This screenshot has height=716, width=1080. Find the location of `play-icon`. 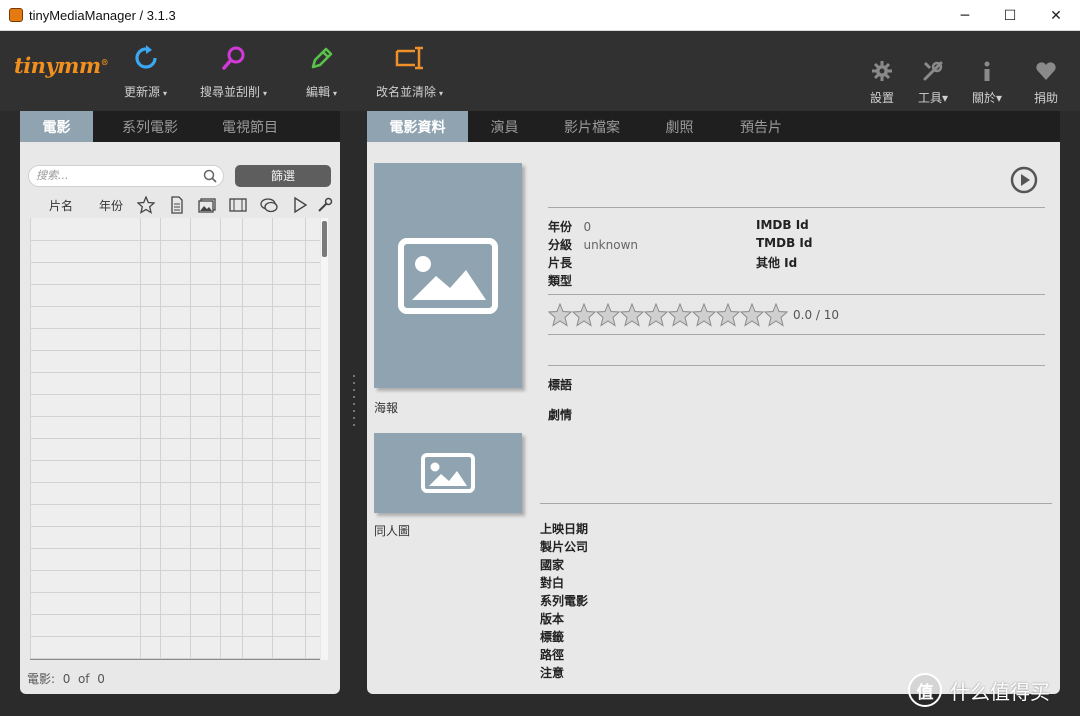

play-icon is located at coordinates (300, 205).